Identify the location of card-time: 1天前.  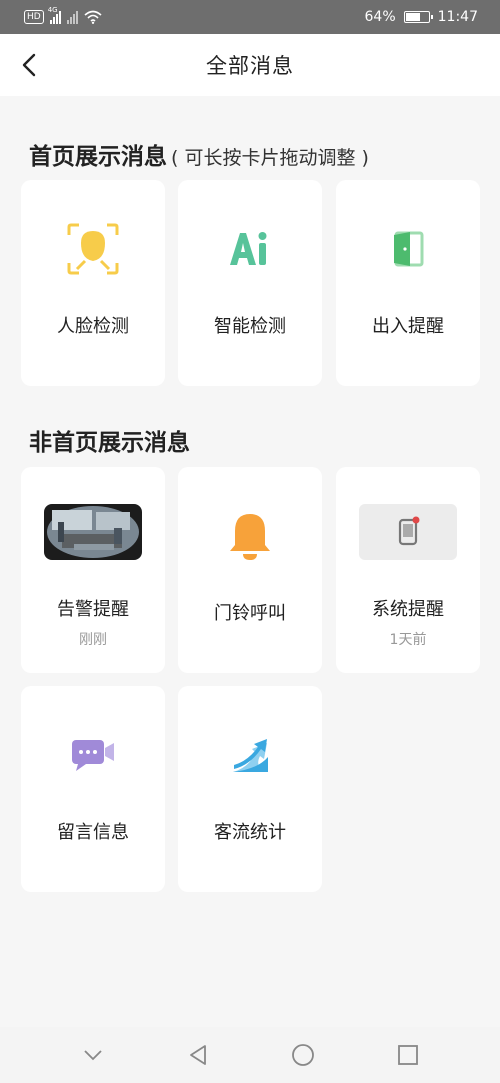
(408, 640).